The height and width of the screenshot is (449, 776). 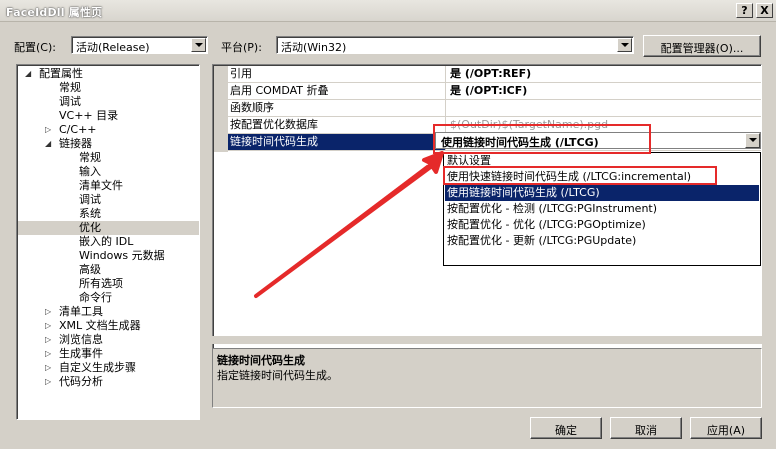 I want to click on tree-item-config-properties: 配置属性, so click(x=61, y=74).